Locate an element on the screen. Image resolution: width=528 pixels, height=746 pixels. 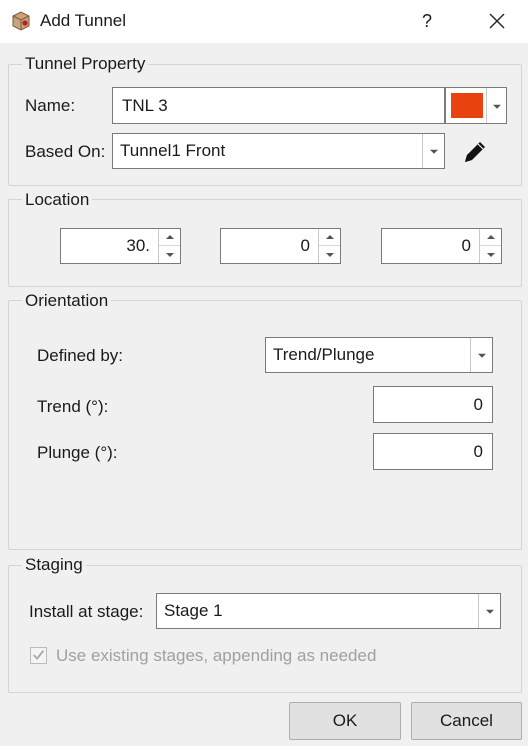
location-y-input: 0 is located at coordinates (280, 246).